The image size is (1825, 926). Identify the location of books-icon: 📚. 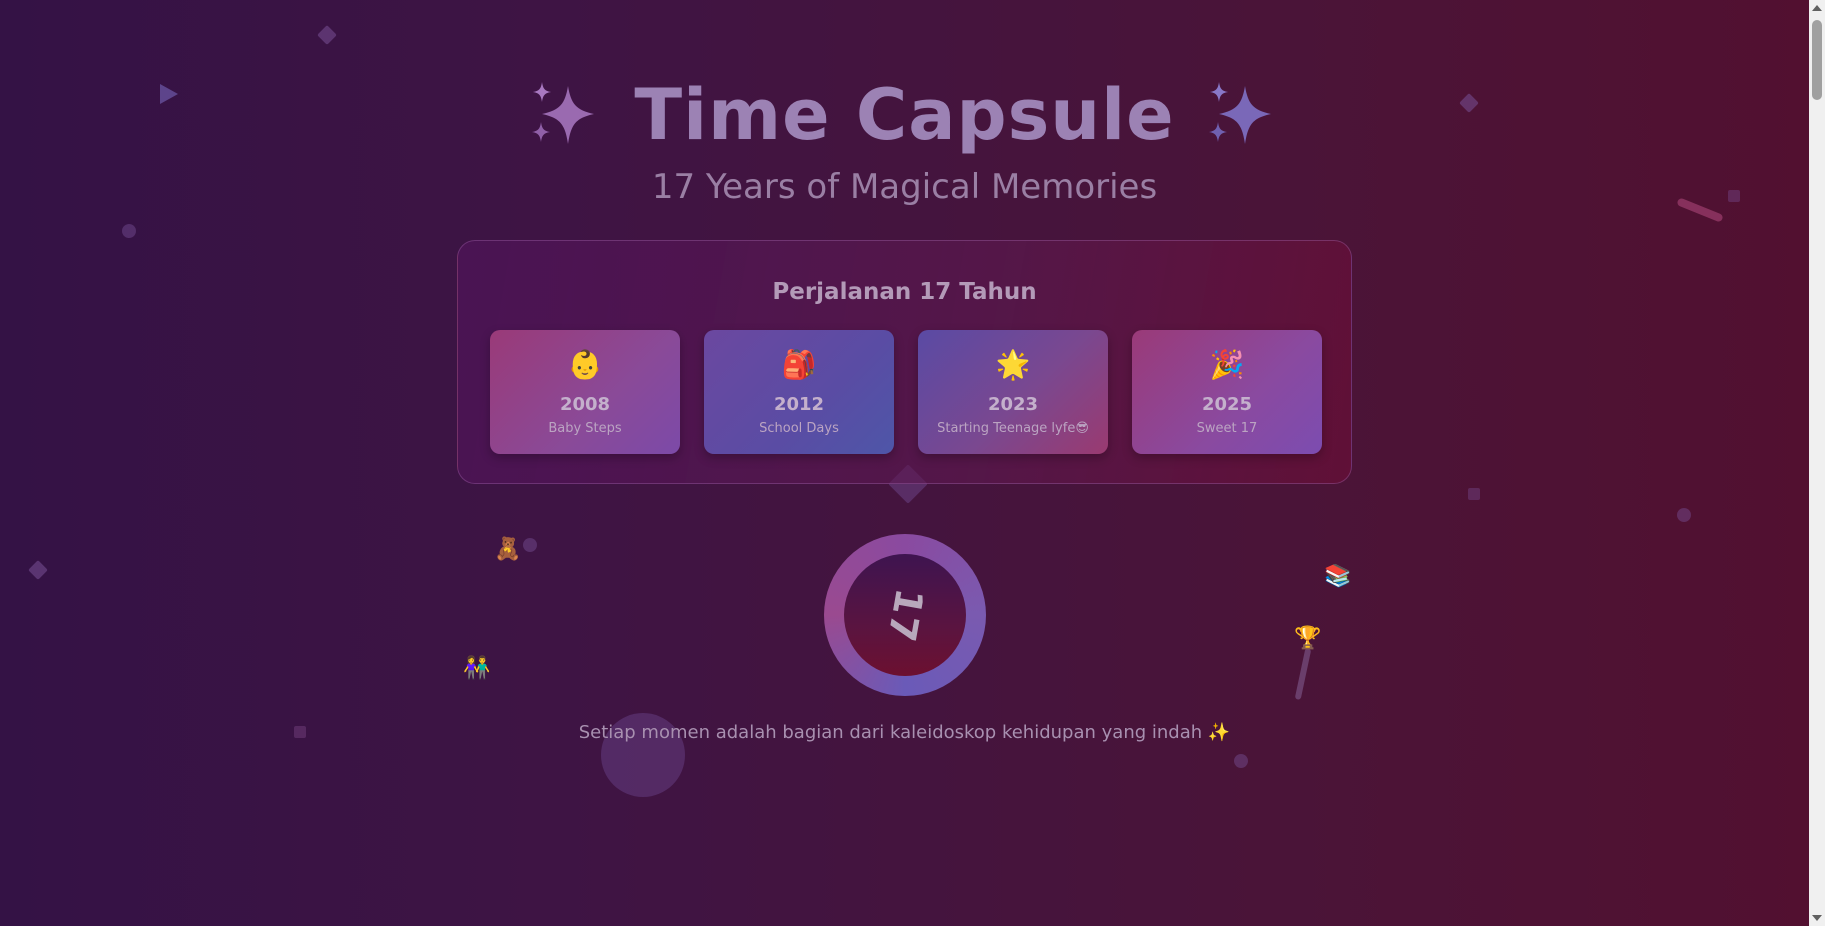
(1338, 576).